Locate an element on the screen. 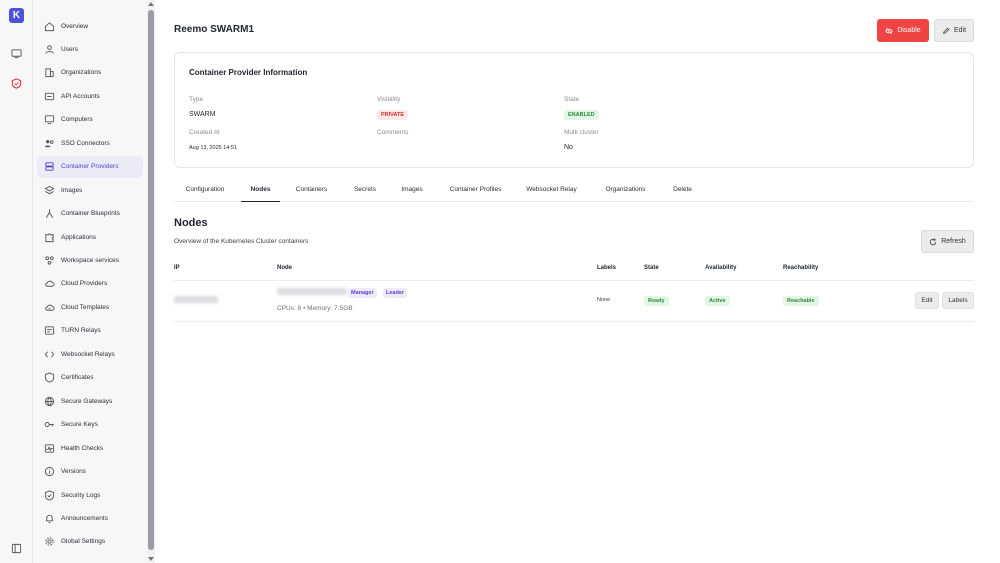 This screenshot has height=563, width=1000. services-icon is located at coordinates (49, 260).